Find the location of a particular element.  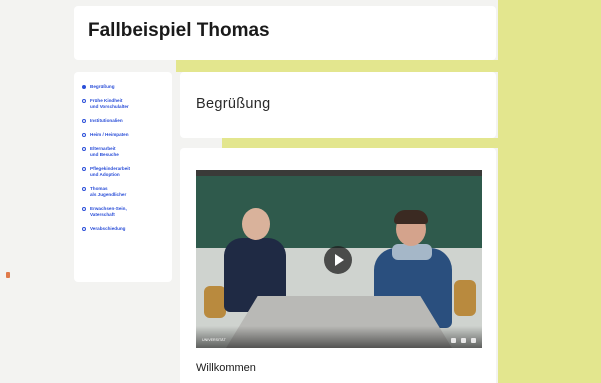

settings-icon is located at coordinates (453, 340).